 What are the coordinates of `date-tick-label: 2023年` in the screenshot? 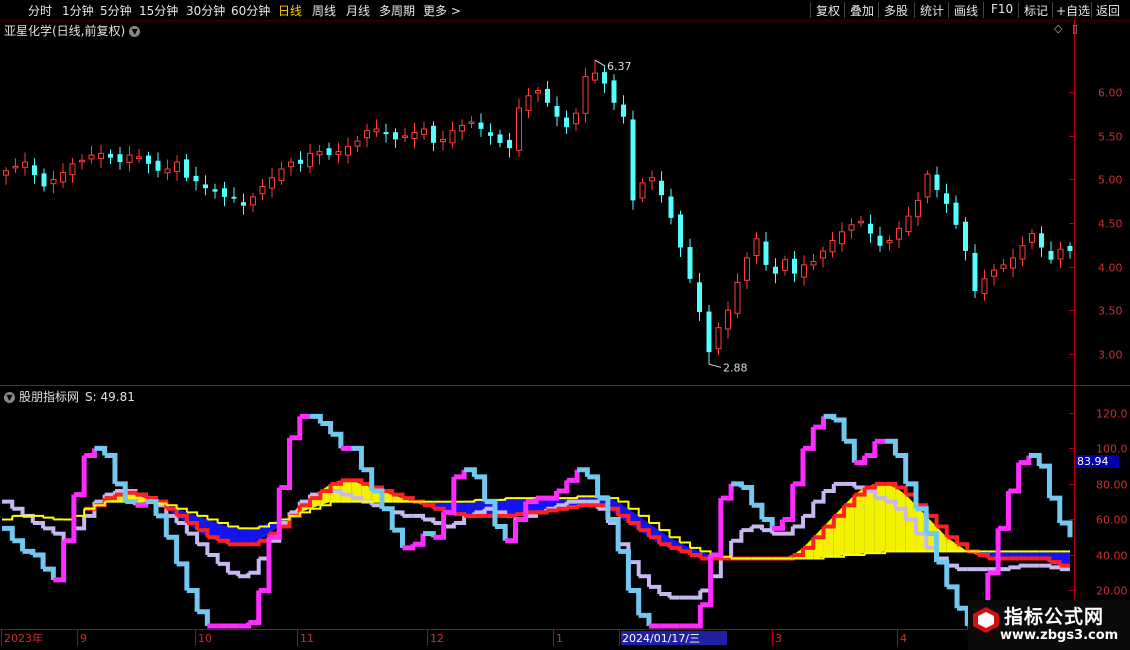 It's located at (23, 638).